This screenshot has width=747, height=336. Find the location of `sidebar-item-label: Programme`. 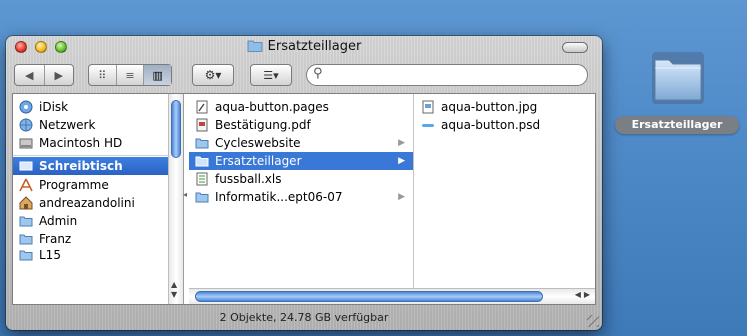

sidebar-item-label: Programme is located at coordinates (74, 185).